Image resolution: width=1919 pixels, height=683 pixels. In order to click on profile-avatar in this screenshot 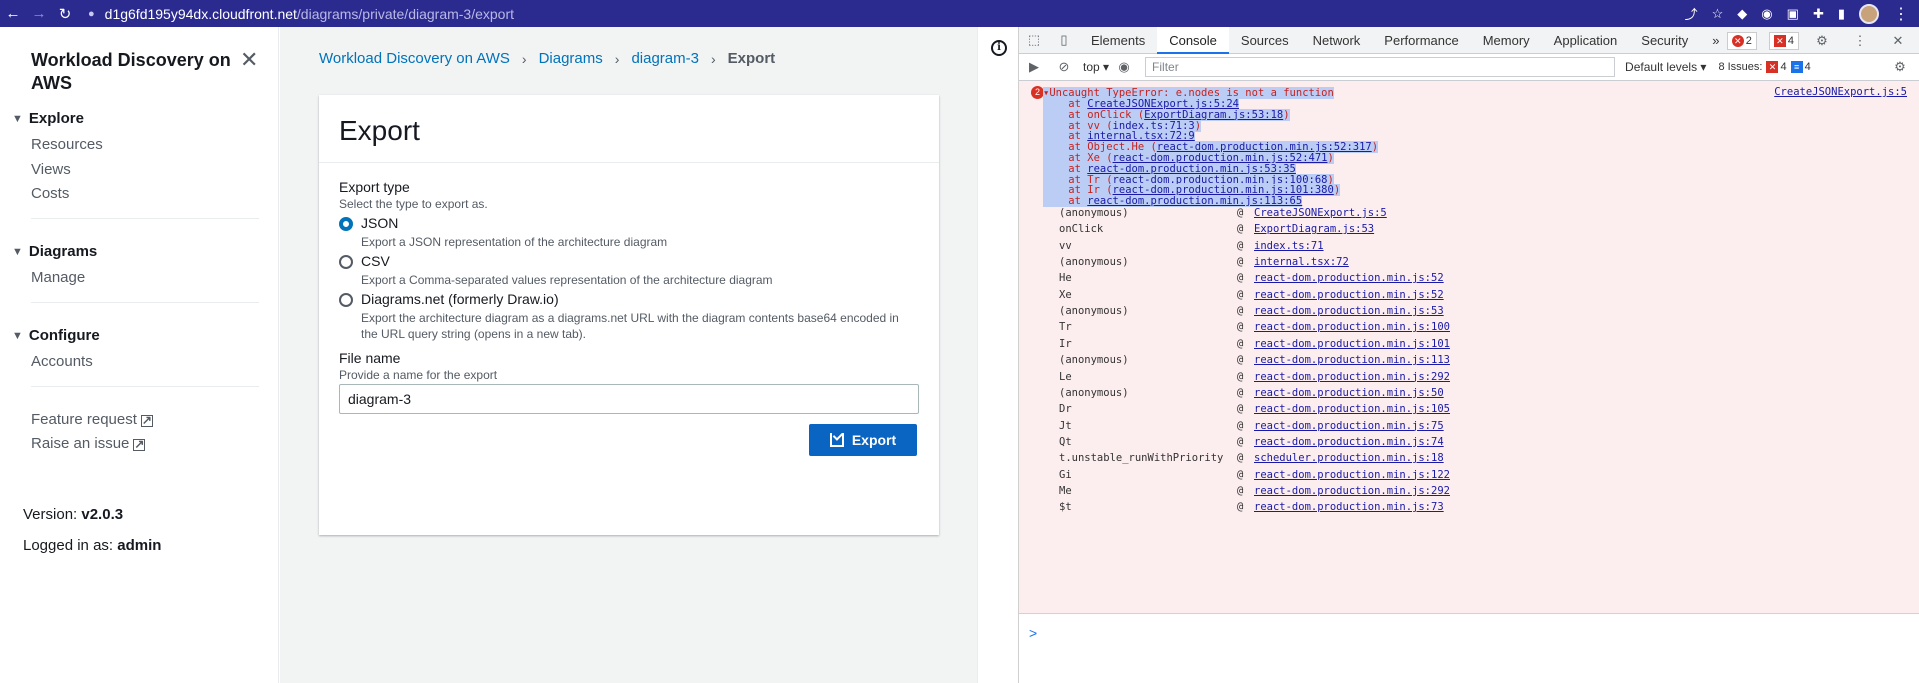, I will do `click(1869, 13)`.